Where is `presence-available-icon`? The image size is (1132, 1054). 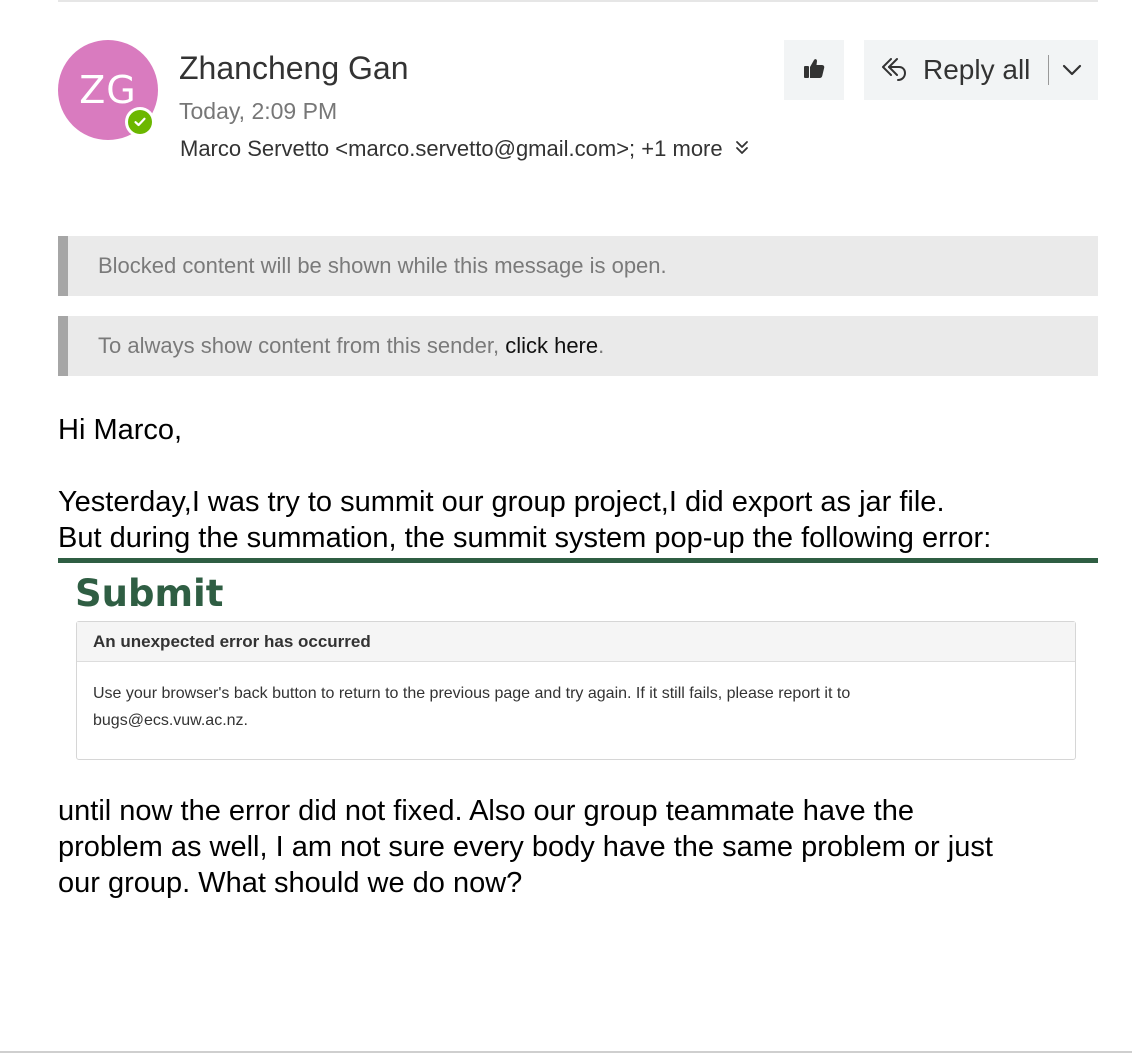
presence-available-icon is located at coordinates (140, 122).